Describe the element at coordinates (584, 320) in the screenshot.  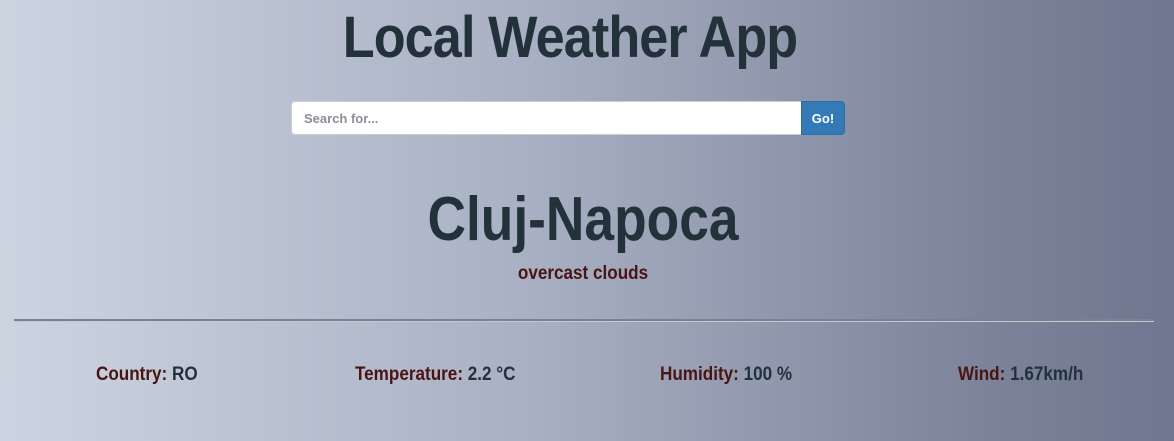
I see `divider` at that location.